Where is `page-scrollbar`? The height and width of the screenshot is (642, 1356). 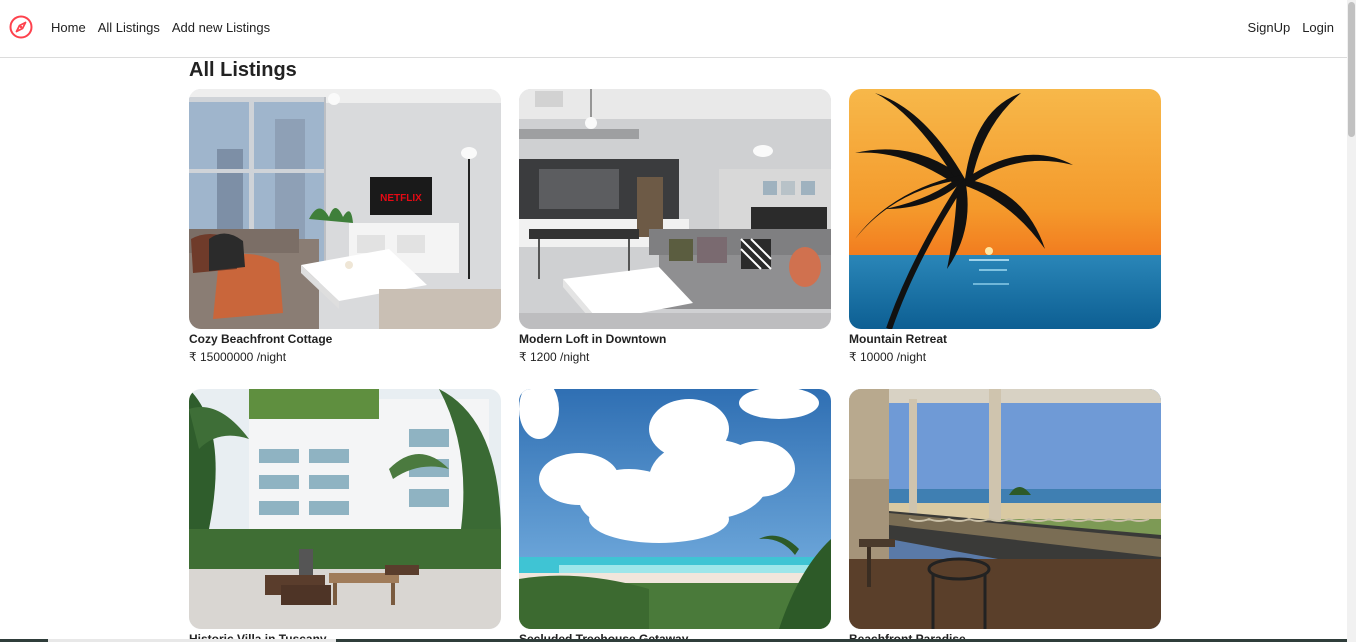
page-scrollbar is located at coordinates (1351, 321).